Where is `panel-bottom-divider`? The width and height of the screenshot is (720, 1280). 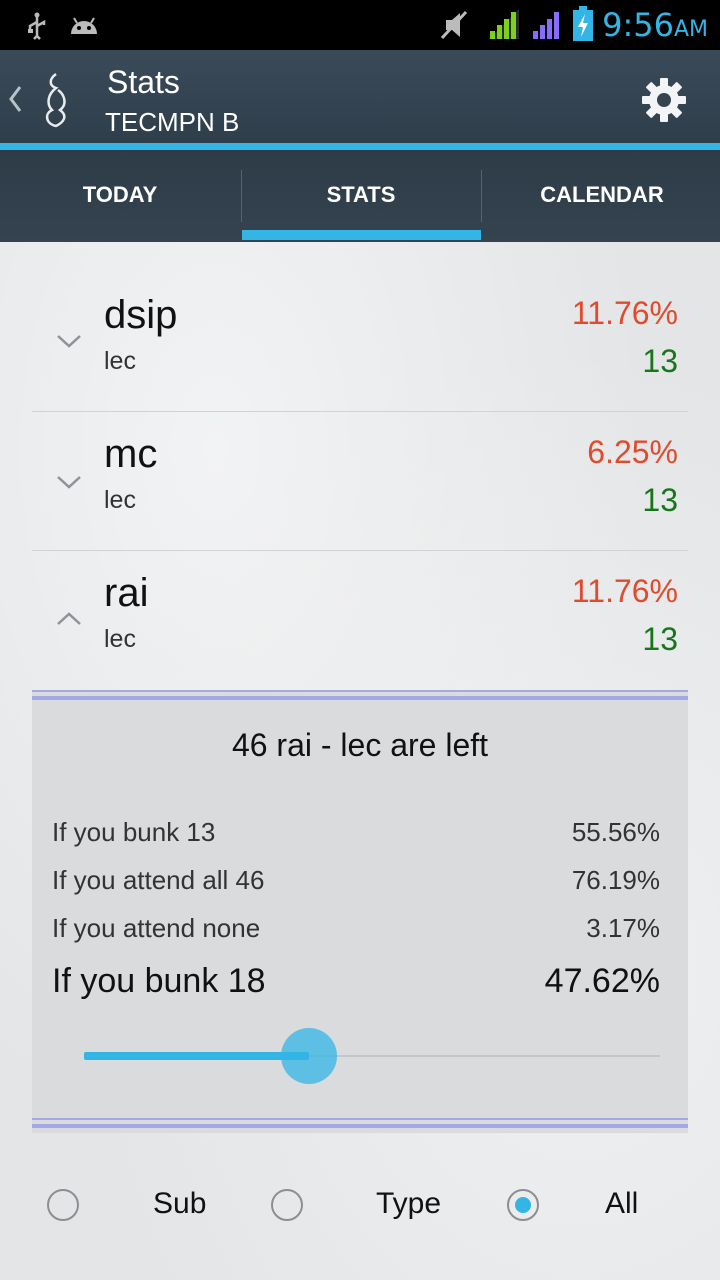 panel-bottom-divider is located at coordinates (360, 1123).